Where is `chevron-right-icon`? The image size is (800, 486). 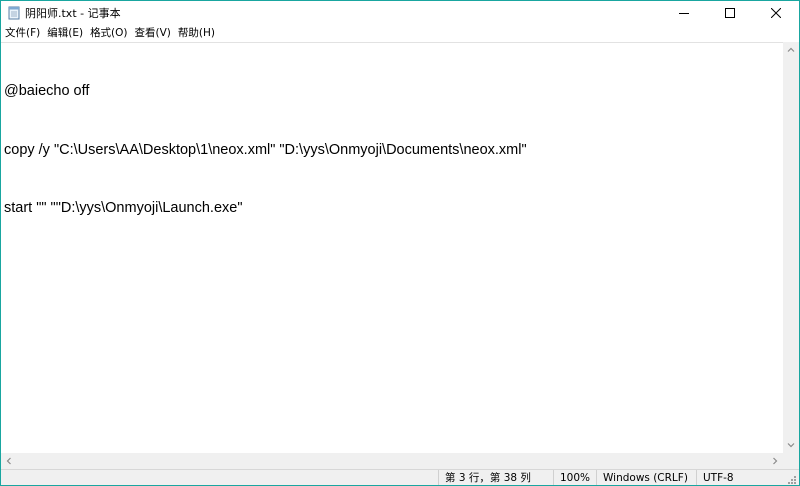 chevron-right-icon is located at coordinates (775, 461).